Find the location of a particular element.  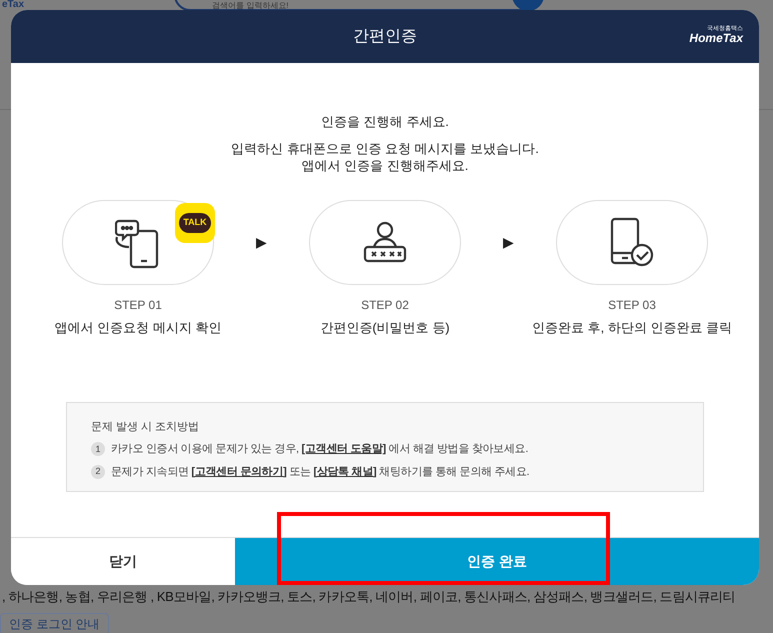

step-number: STEP 02 is located at coordinates (385, 305).